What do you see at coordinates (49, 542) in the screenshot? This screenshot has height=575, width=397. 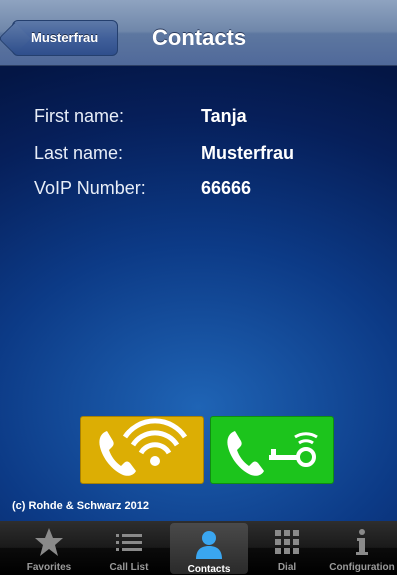 I see `star-icon` at bounding box center [49, 542].